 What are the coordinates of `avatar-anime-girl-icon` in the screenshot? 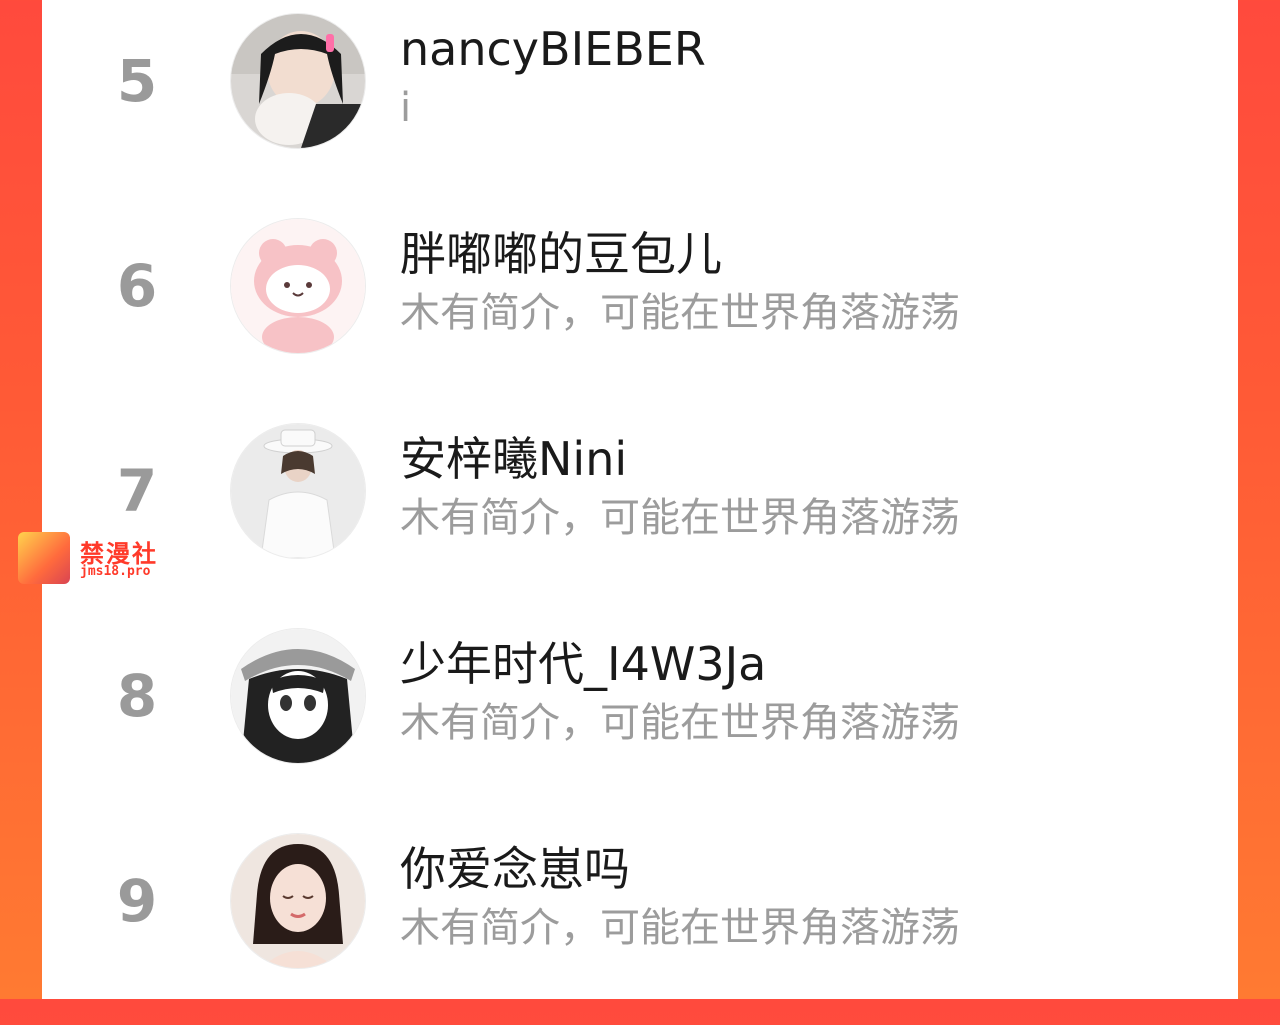 It's located at (298, 696).